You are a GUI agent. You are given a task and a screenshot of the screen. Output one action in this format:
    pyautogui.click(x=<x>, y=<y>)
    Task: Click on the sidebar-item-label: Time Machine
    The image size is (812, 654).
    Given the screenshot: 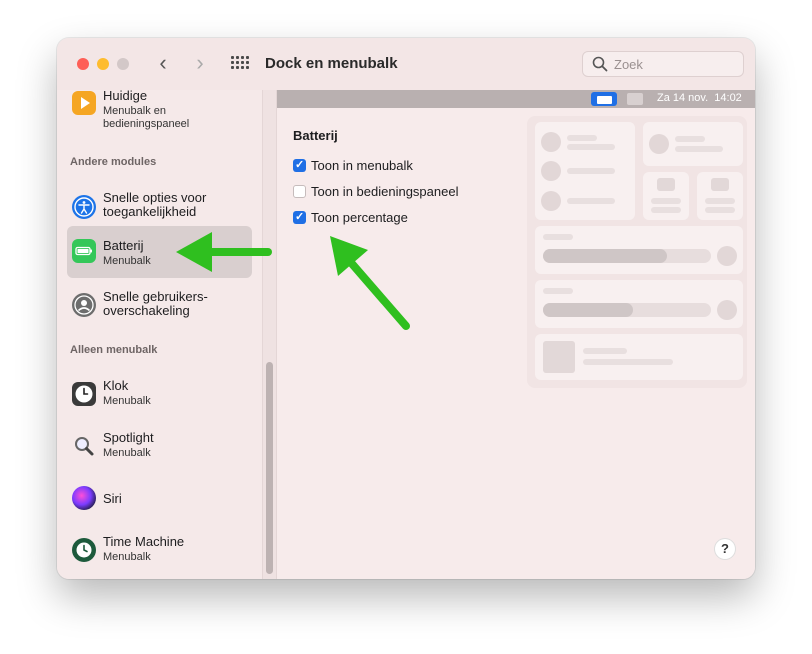 What is the action you would take?
    pyautogui.click(x=144, y=541)
    